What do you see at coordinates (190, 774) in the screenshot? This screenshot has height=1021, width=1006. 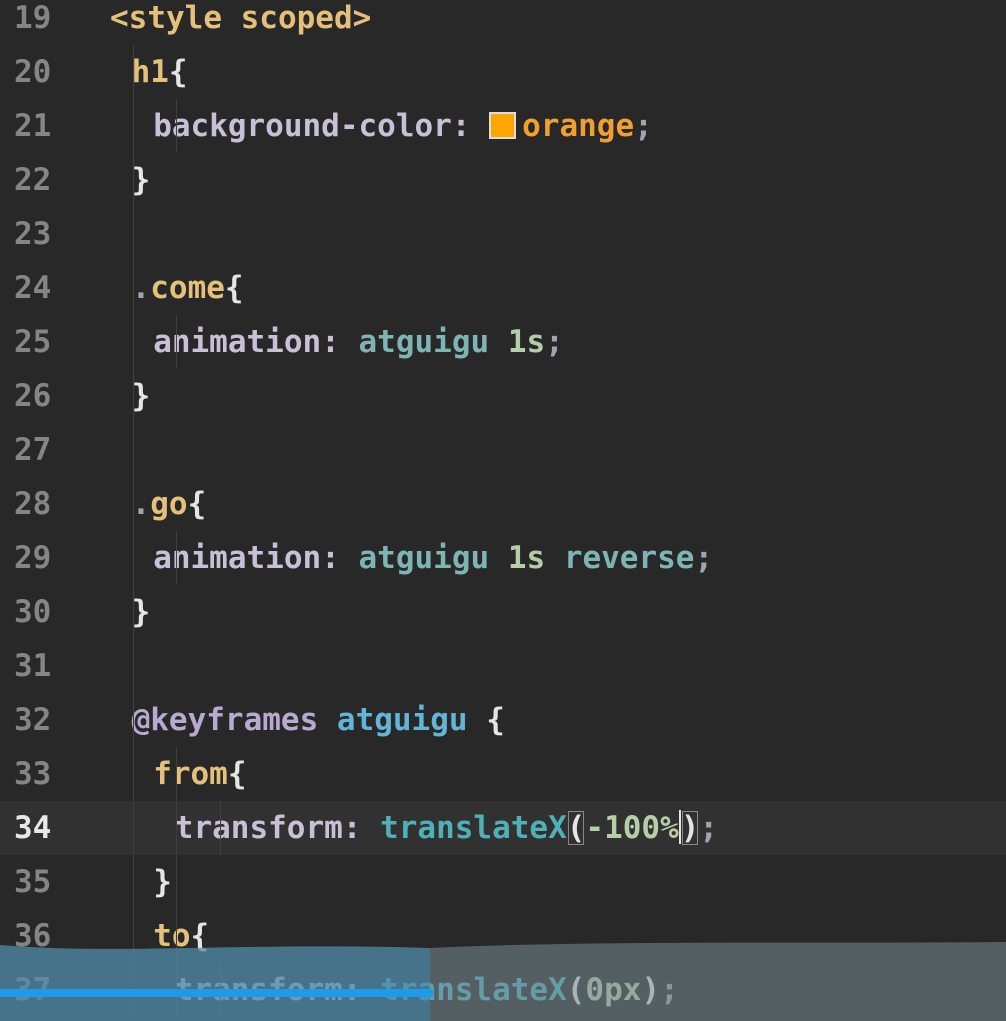 I see `code-token: from` at bounding box center [190, 774].